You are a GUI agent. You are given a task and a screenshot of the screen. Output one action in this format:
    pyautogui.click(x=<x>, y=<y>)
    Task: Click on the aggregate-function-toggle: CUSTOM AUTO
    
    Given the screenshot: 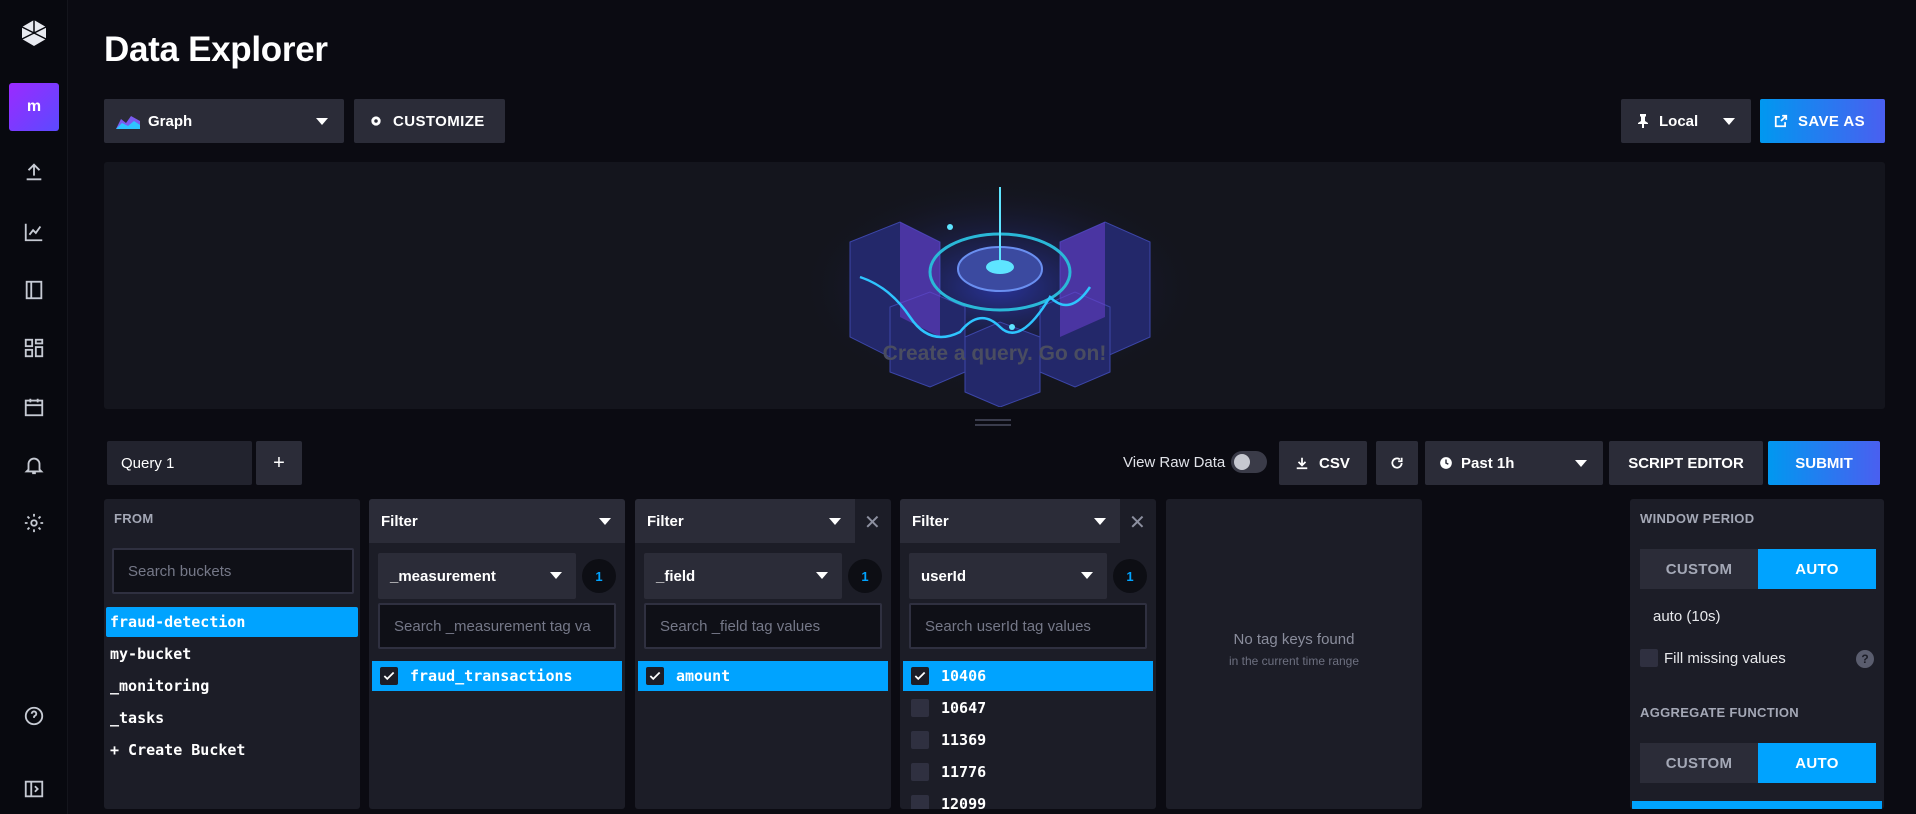 What is the action you would take?
    pyautogui.click(x=1758, y=763)
    